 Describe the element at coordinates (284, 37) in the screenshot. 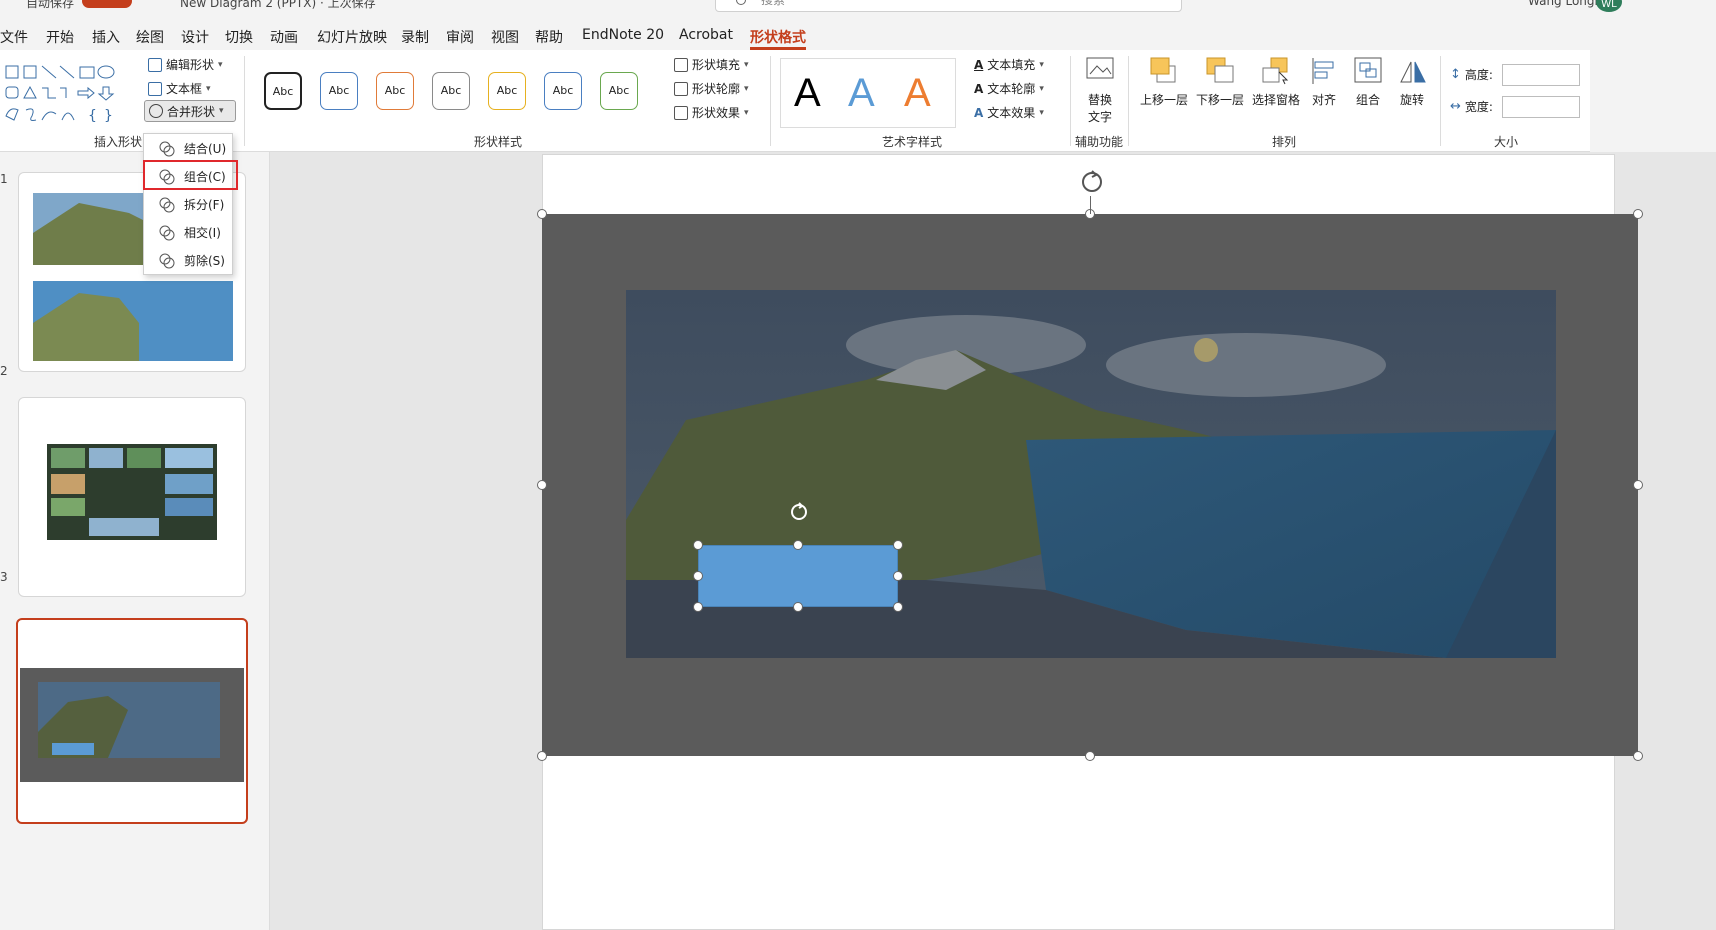

I see `tab-animations: 动画` at that location.